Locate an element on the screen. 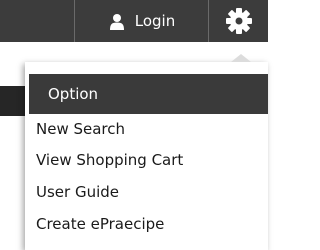 The image size is (320, 250). menu-item-new-search: New Search is located at coordinates (80, 129).